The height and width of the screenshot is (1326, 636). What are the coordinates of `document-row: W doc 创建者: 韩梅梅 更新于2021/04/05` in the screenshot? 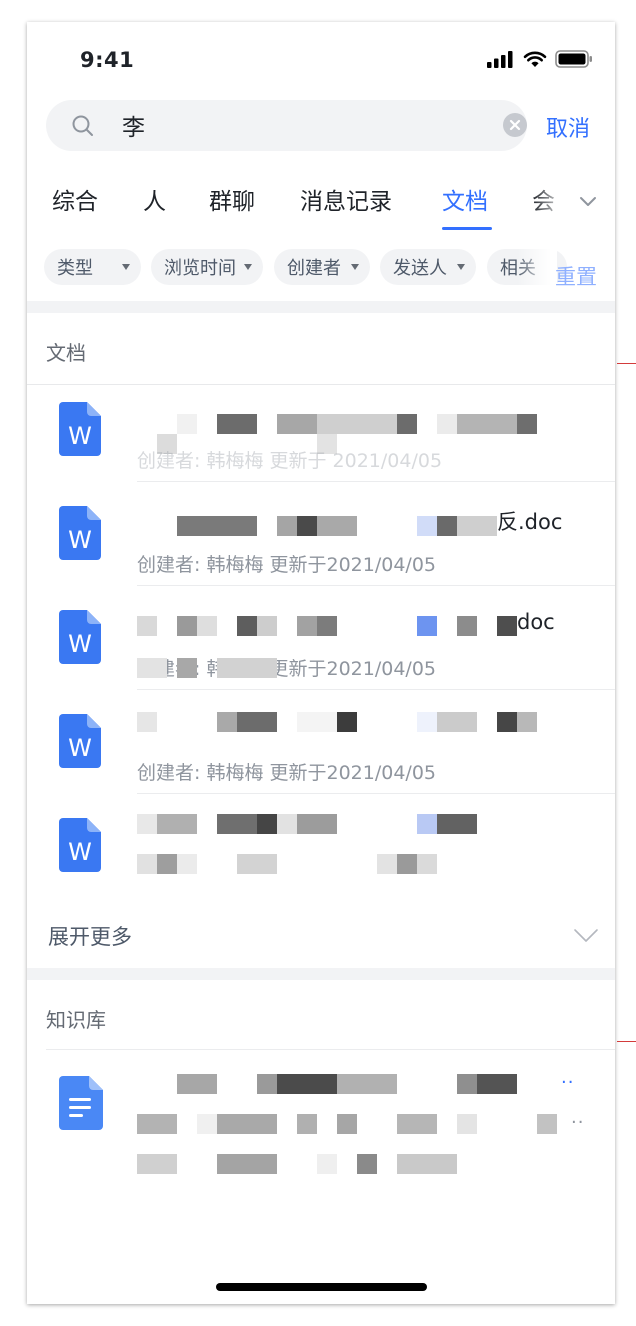 It's located at (321, 638).